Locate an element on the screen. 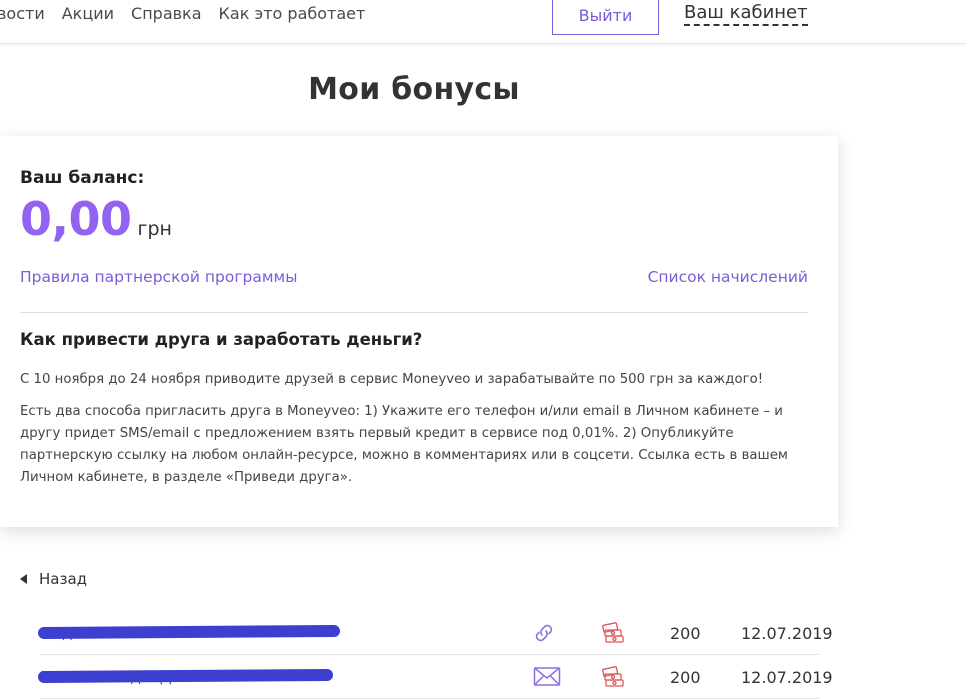 This screenshot has height=700, width=967. referral-row: Фед... К... 200 12.07.2019 is located at coordinates (435, 633).